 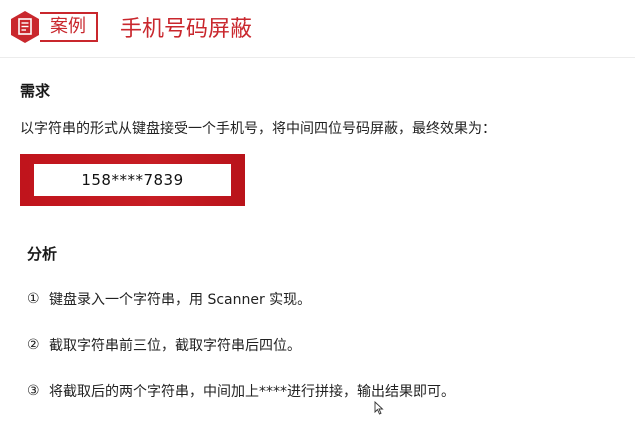 I want to click on step-text: 键盘录入一个字符串，用 Scanner 实现。, so click(x=180, y=300).